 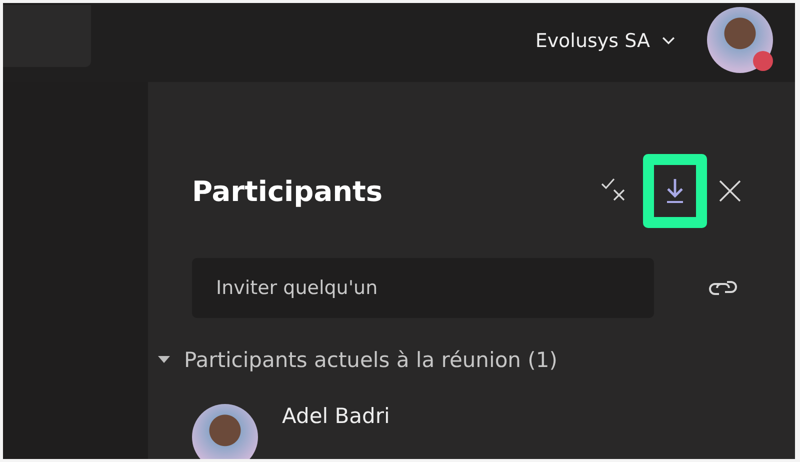 What do you see at coordinates (423, 288) in the screenshot?
I see `invite-field: Inviter quelqu'un` at bounding box center [423, 288].